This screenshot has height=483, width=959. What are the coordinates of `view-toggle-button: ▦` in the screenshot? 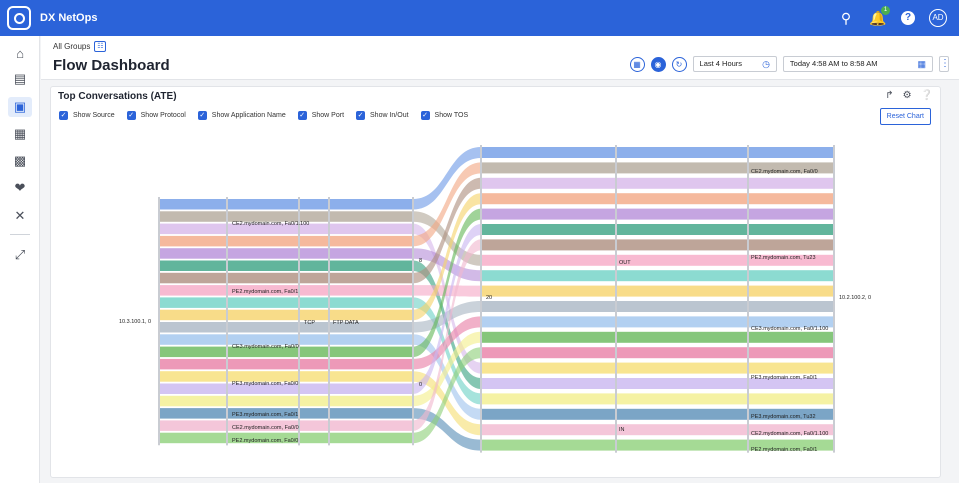 It's located at (637, 64).